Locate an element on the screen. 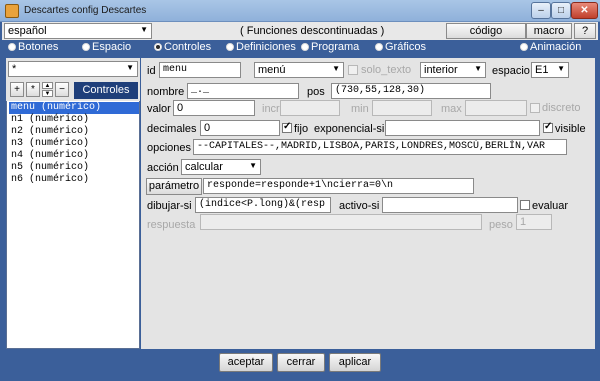 Image resolution: width=600 pixels, height=381 pixels. language-select: español ▼ is located at coordinates (78, 31).